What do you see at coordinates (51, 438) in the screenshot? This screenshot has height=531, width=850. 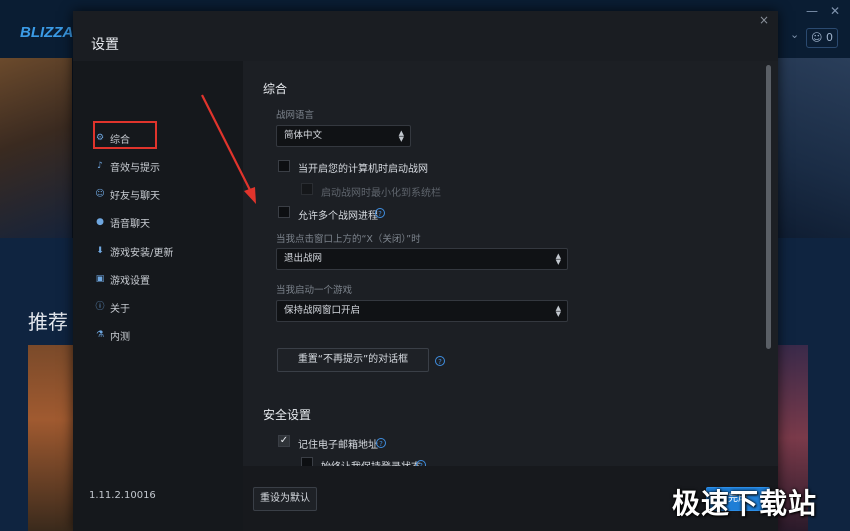 I see `recommended-card` at bounding box center [51, 438].